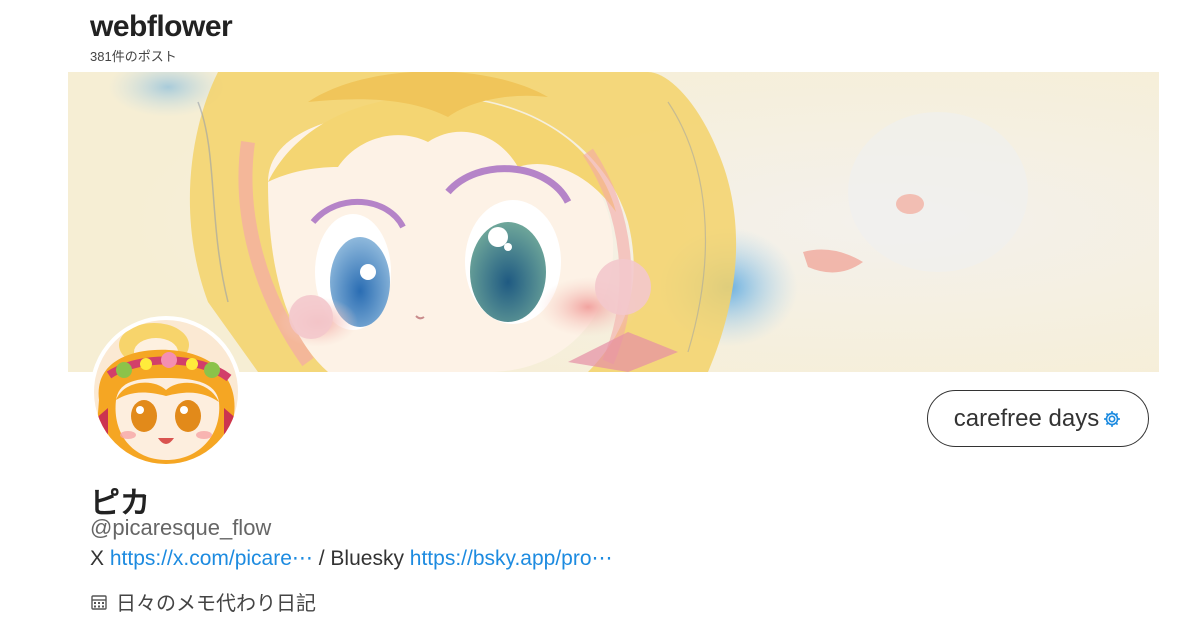 This screenshot has height=630, width=1200. I want to click on post-count: 381件のポスト, so click(133, 56).